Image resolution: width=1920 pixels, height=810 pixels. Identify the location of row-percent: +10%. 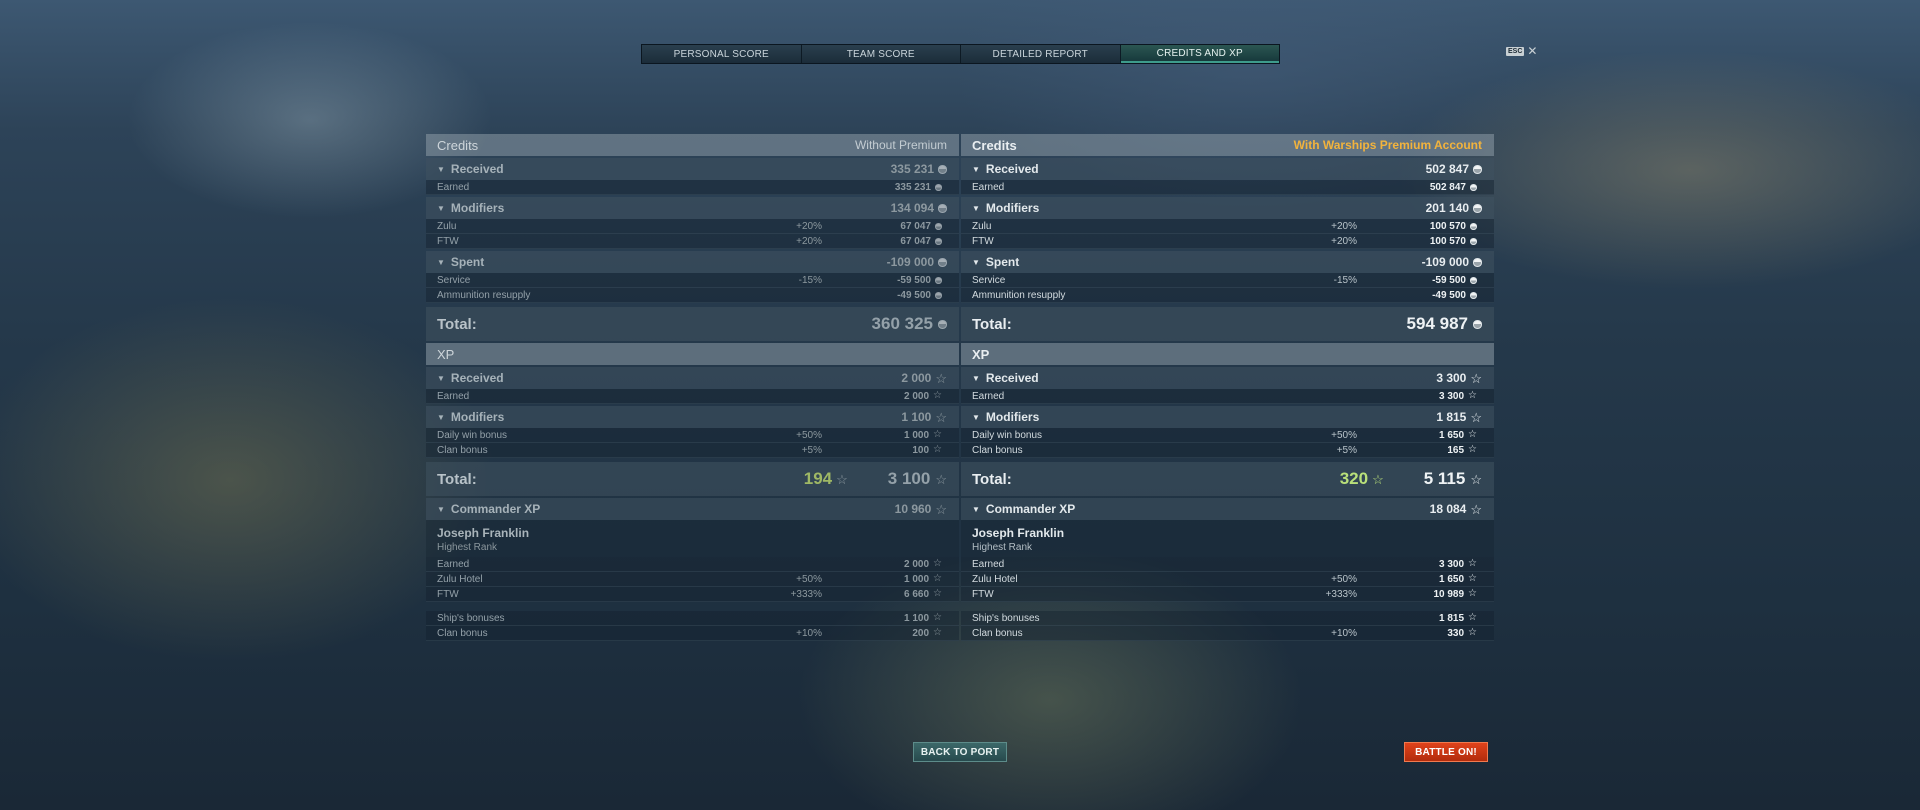
(809, 633).